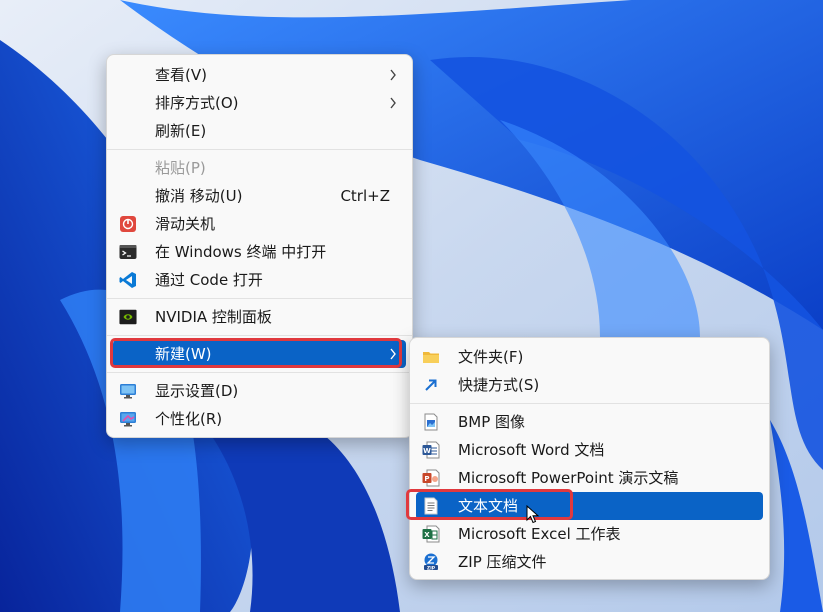 The width and height of the screenshot is (823, 612). I want to click on menu-item-label: 文件夹(F), so click(491, 357).